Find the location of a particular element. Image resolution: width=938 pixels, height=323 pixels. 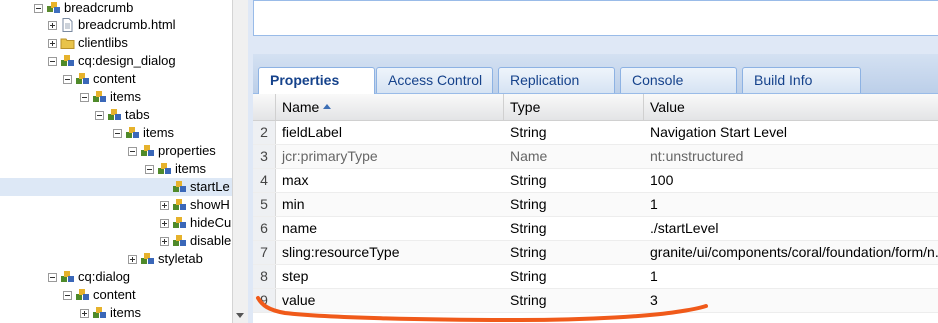

tree-node: properties is located at coordinates (172, 151).